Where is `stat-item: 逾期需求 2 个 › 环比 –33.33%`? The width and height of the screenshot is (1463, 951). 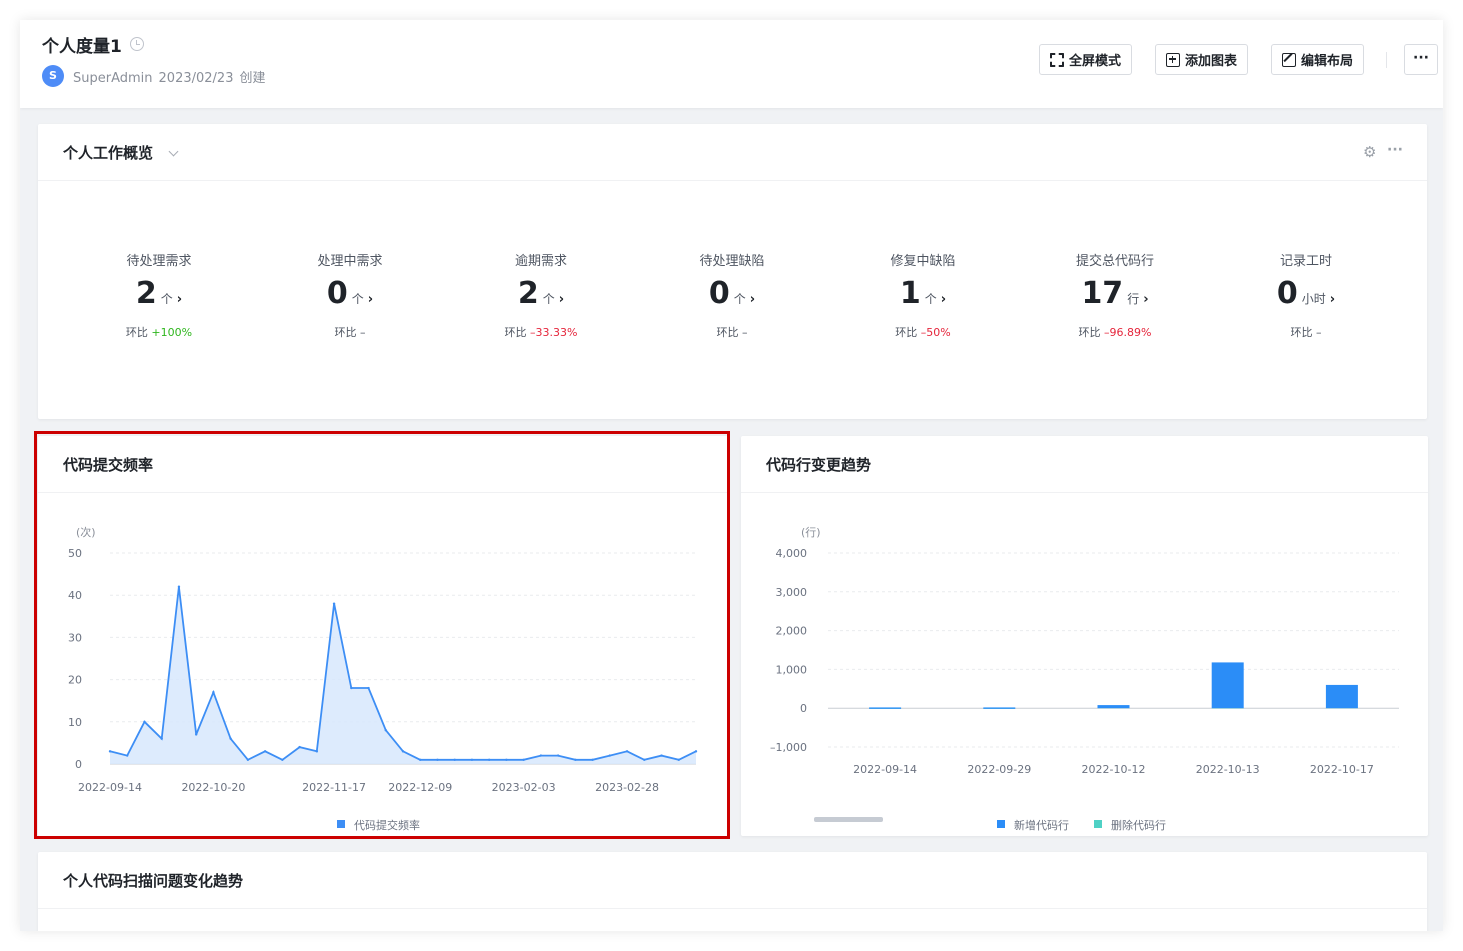 stat-item: 逾期需求 2 个 › 环比 –33.33% is located at coordinates (541, 295).